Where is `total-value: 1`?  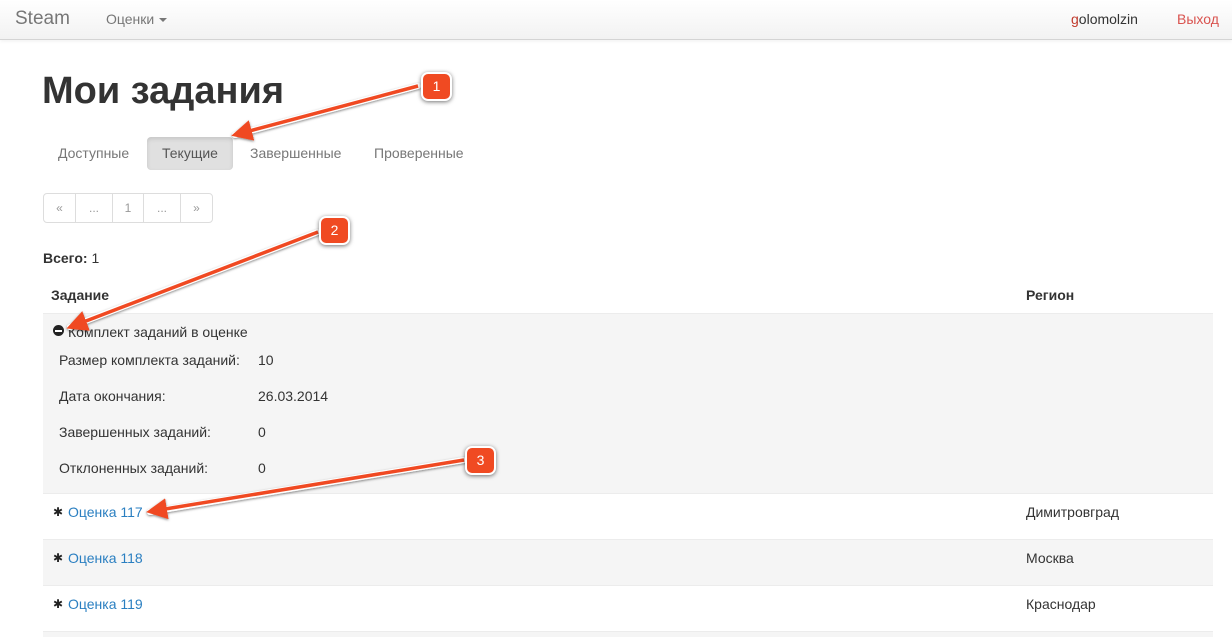
total-value: 1 is located at coordinates (95, 258).